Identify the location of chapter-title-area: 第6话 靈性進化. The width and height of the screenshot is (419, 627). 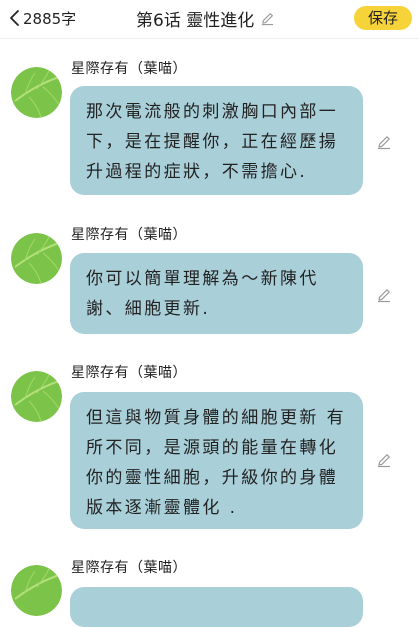
(205, 19).